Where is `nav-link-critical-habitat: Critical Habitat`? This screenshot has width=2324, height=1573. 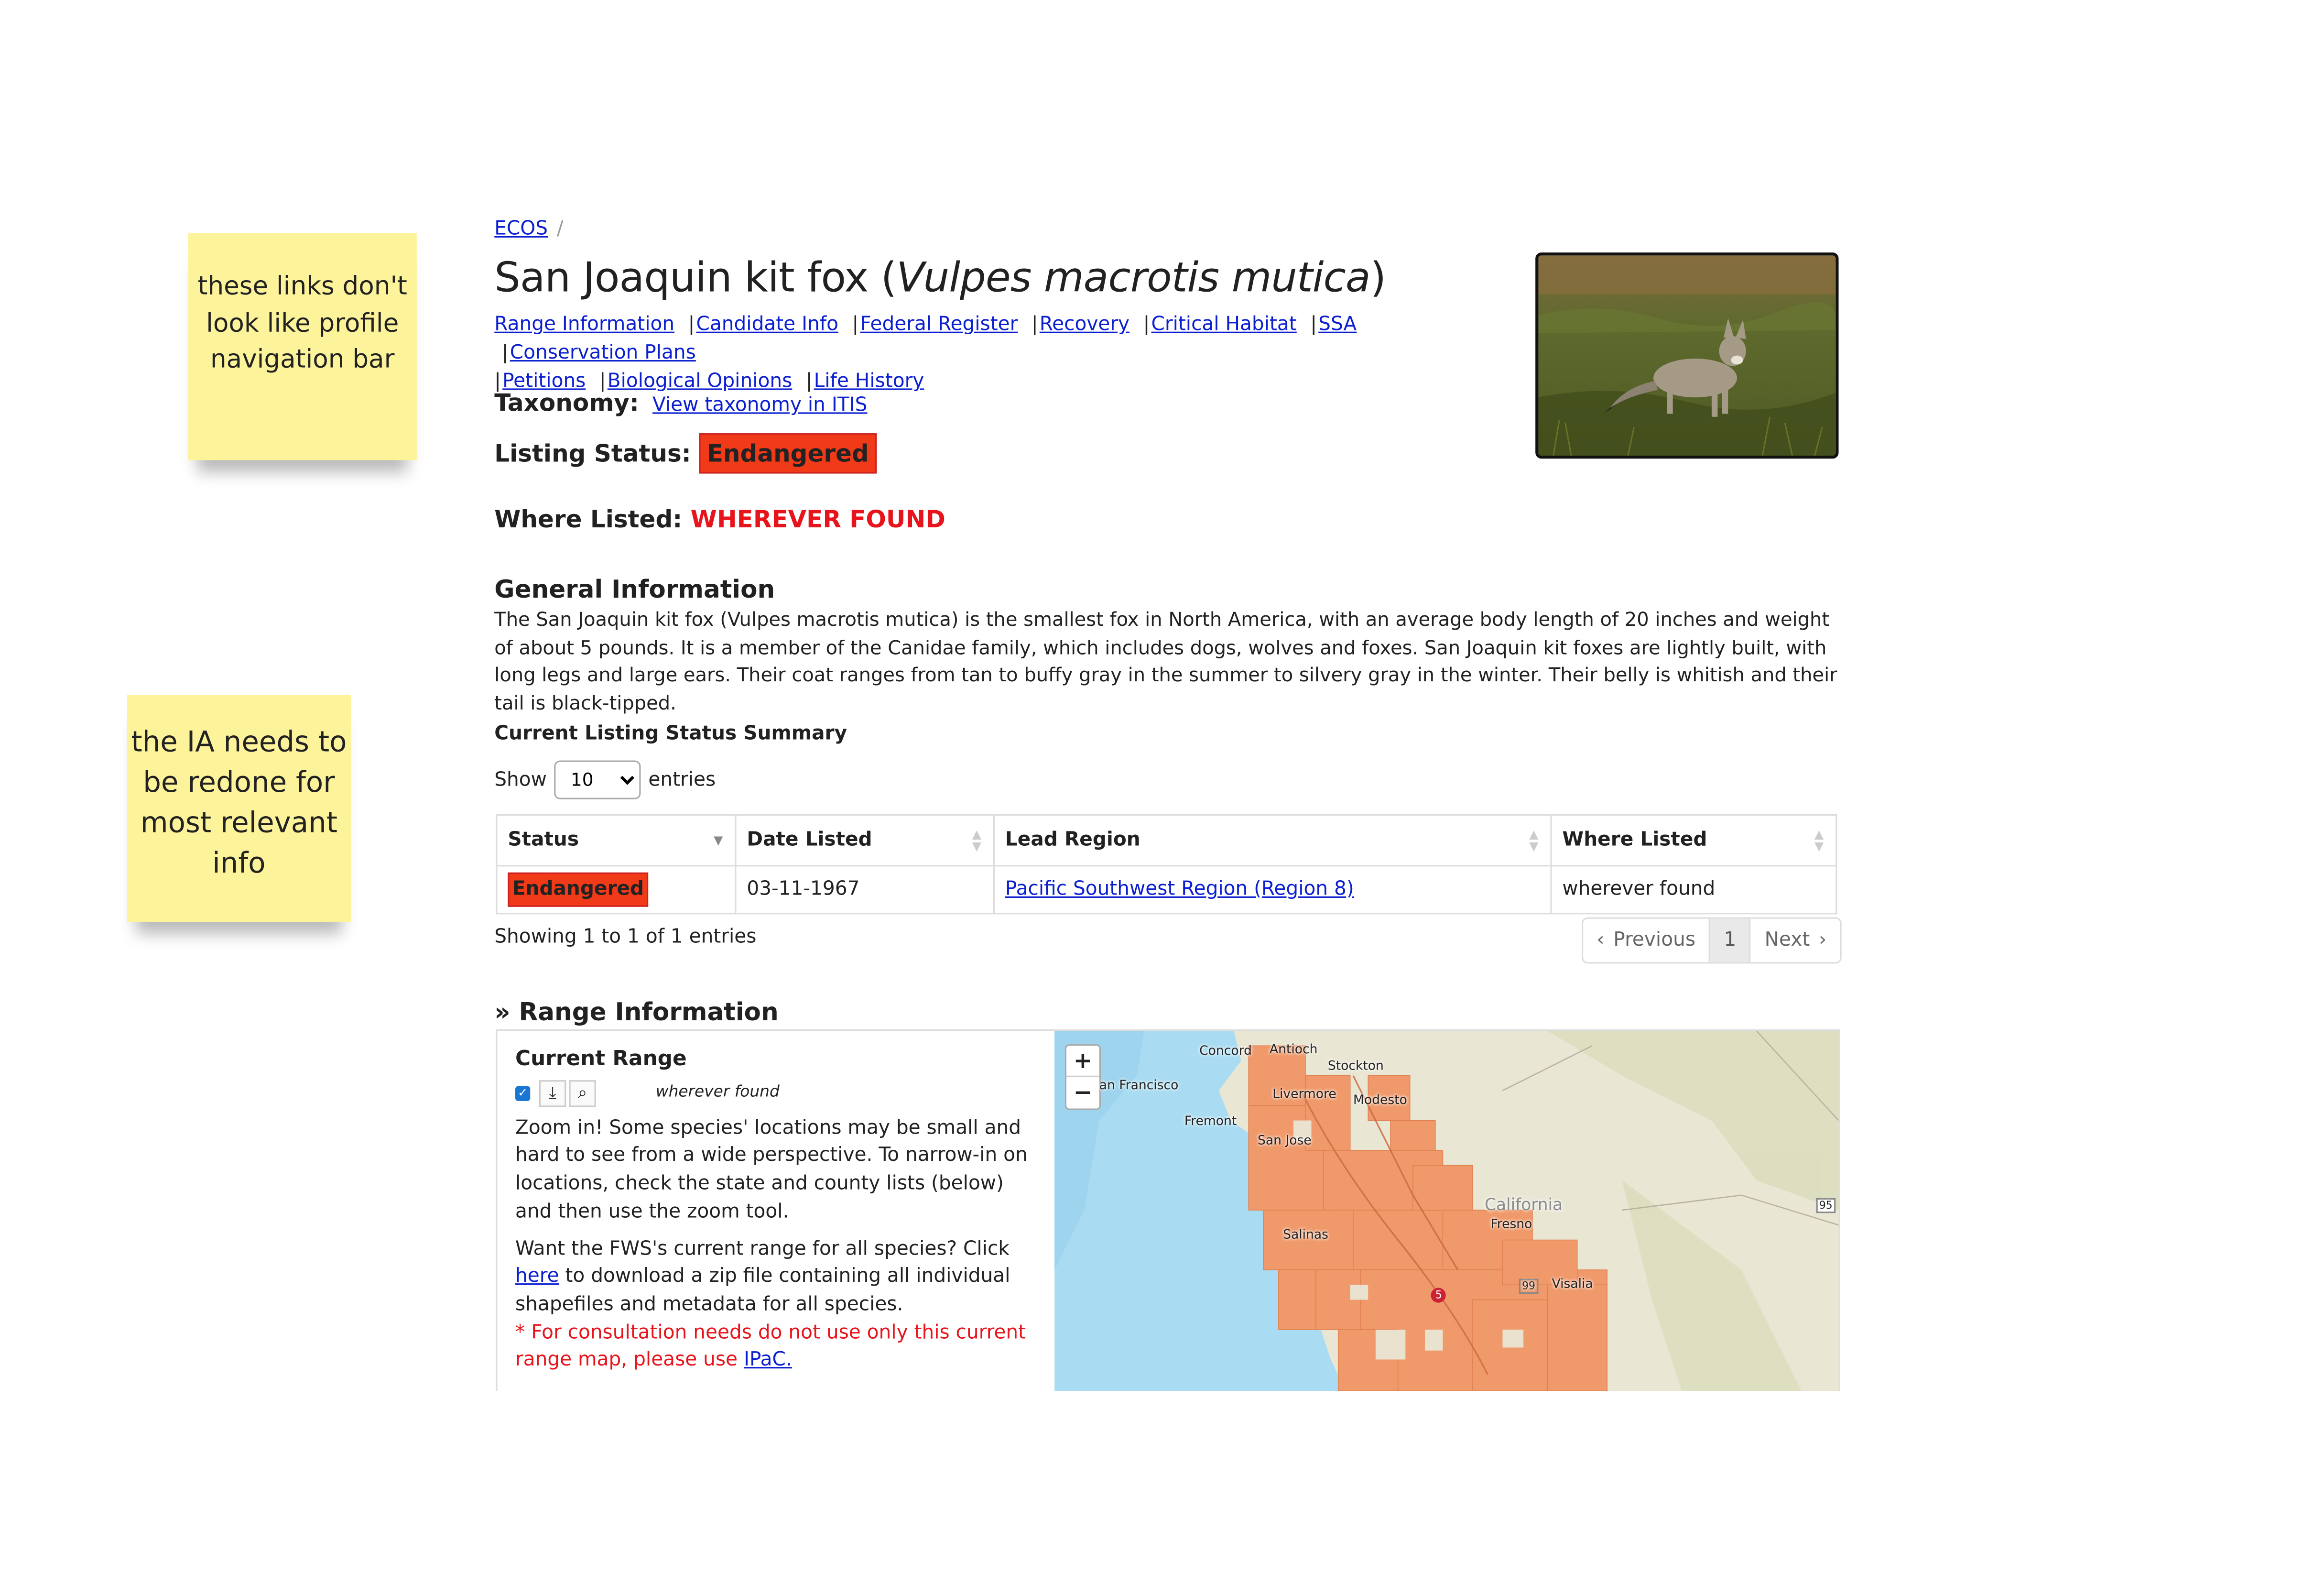 nav-link-critical-habitat: Critical Habitat is located at coordinates (1224, 325).